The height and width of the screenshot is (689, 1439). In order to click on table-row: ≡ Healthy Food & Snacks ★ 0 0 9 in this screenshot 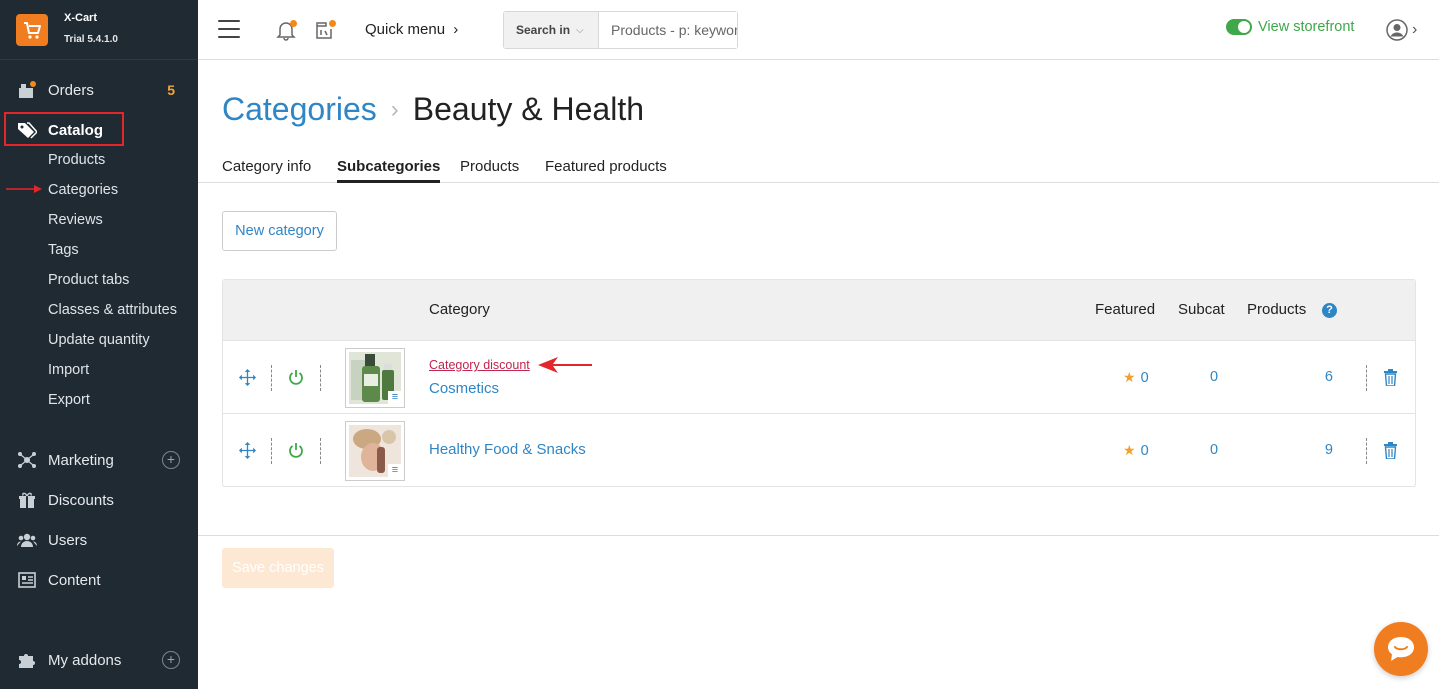, I will do `click(819, 450)`.